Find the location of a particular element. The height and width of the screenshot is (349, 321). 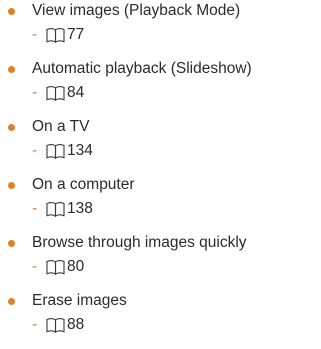

page-number: 80 is located at coordinates (76, 266).